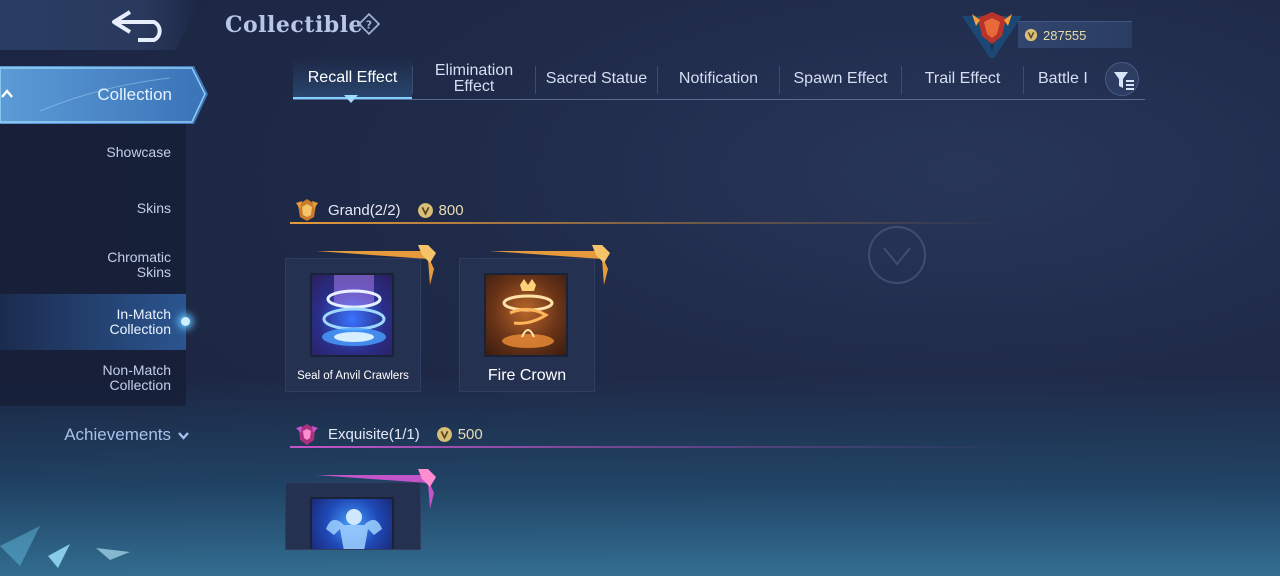  What do you see at coordinates (307, 210) in the screenshot?
I see `grand-tier-icon` at bounding box center [307, 210].